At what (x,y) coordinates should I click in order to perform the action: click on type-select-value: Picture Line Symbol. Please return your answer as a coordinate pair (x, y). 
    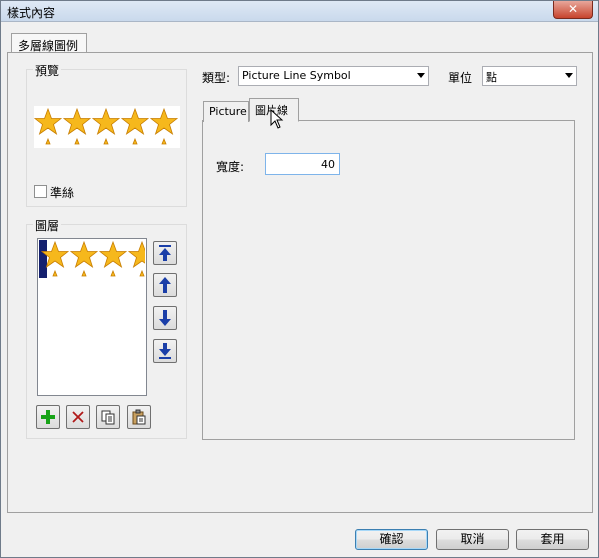
    Looking at the image, I should click on (296, 75).